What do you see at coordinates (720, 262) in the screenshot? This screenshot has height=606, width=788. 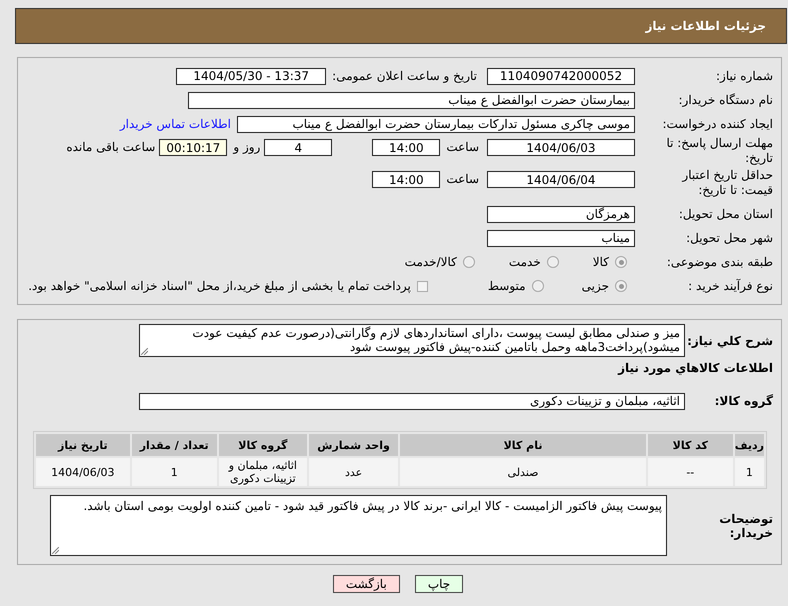 I see `field-label: طبقه بندی موضوعی:` at bounding box center [720, 262].